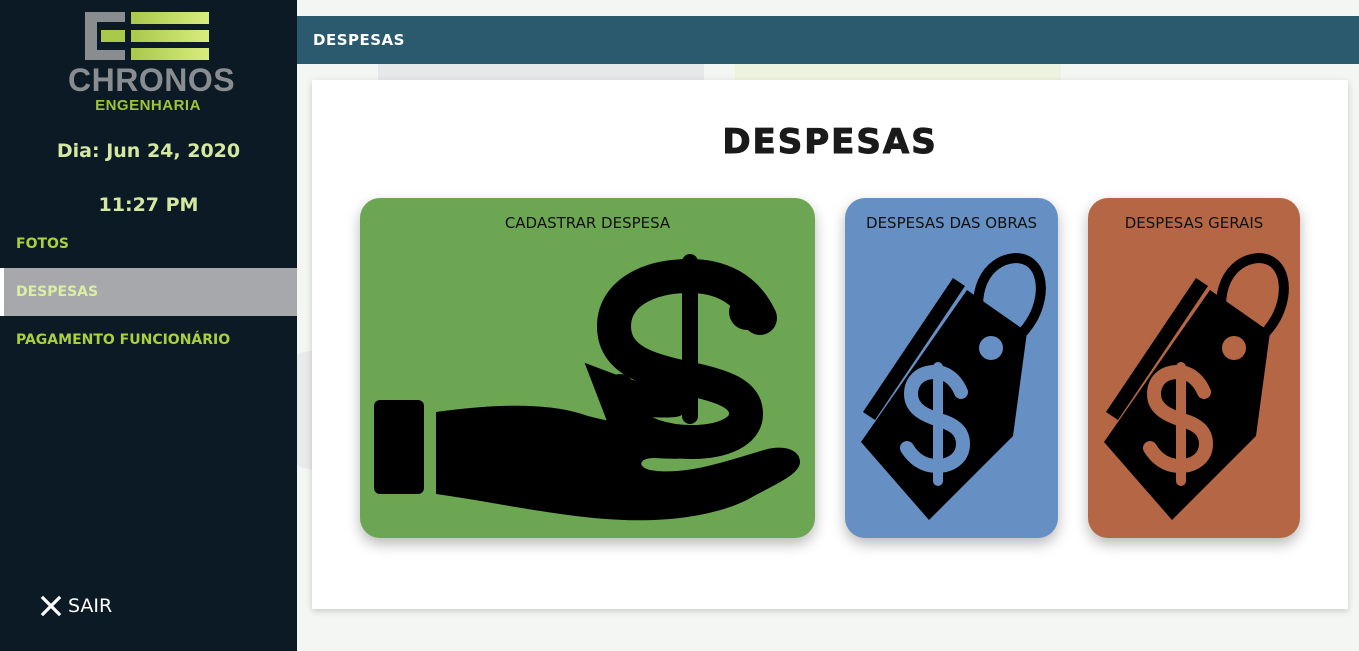 The height and width of the screenshot is (651, 1359). What do you see at coordinates (51, 606) in the screenshot?
I see `close-icon` at bounding box center [51, 606].